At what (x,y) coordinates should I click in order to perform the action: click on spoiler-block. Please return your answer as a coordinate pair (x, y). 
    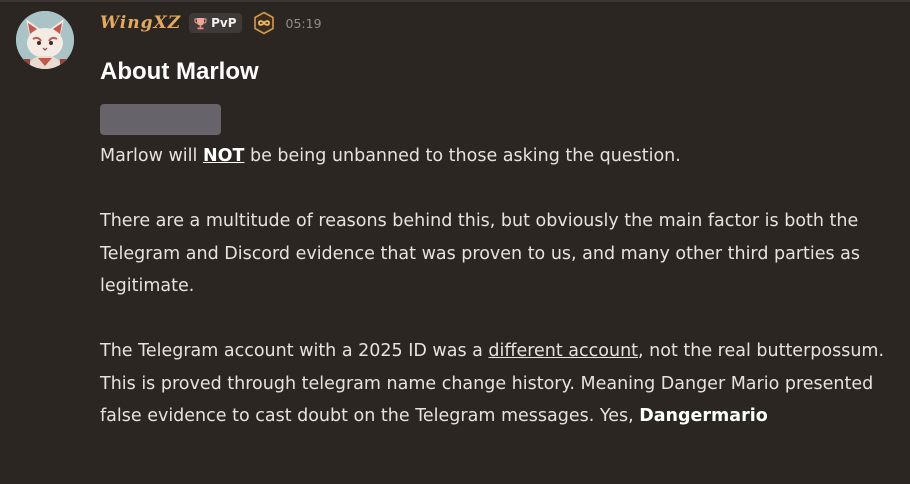
    Looking at the image, I should click on (160, 119).